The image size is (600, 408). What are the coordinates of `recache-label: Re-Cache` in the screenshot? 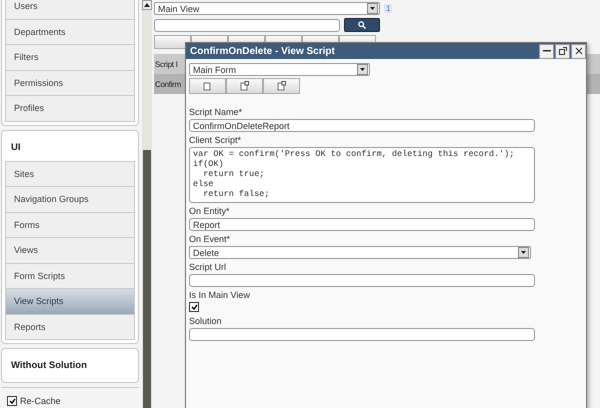 It's located at (40, 401).